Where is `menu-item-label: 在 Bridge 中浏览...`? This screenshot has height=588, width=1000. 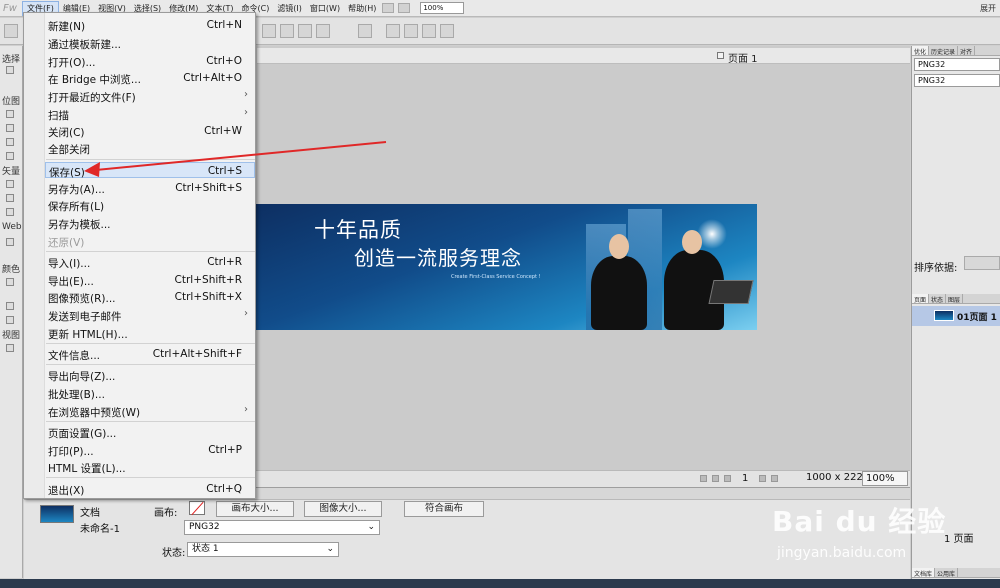
menu-item-label: 在 Bridge 中浏览... is located at coordinates (94, 80).